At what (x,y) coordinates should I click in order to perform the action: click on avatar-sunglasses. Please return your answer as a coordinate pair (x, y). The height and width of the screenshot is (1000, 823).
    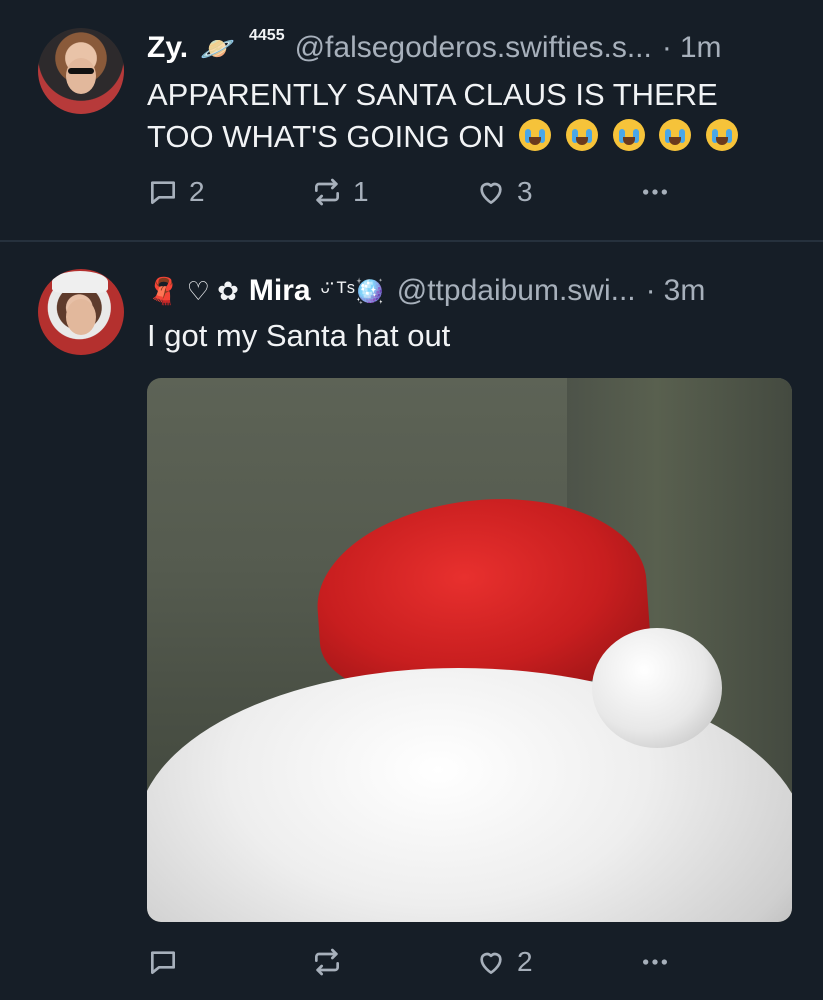
    Looking at the image, I should click on (81, 71).